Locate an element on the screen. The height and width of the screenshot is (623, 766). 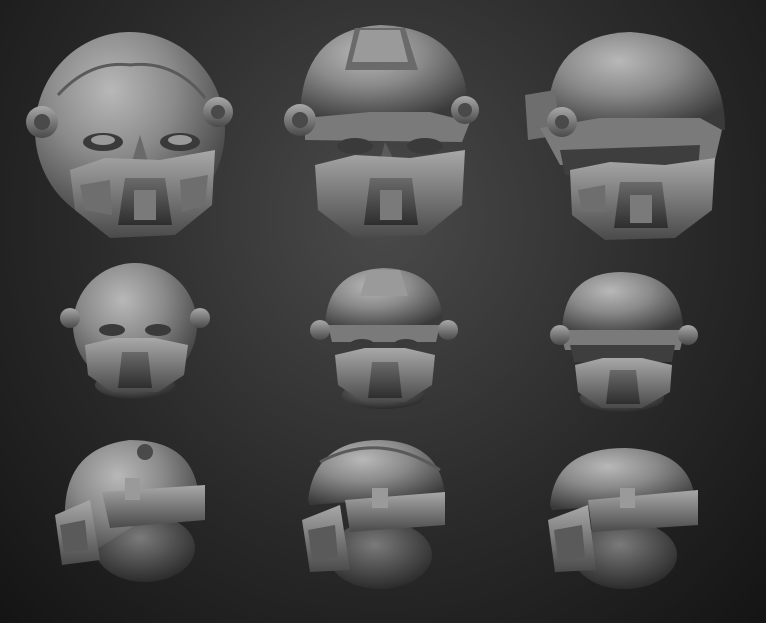
head-helmet-visor-side is located at coordinates (623, 518).